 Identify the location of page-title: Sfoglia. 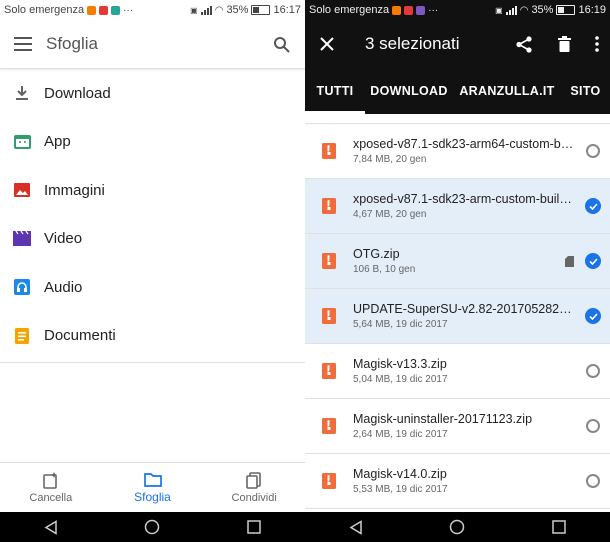
(72, 43).